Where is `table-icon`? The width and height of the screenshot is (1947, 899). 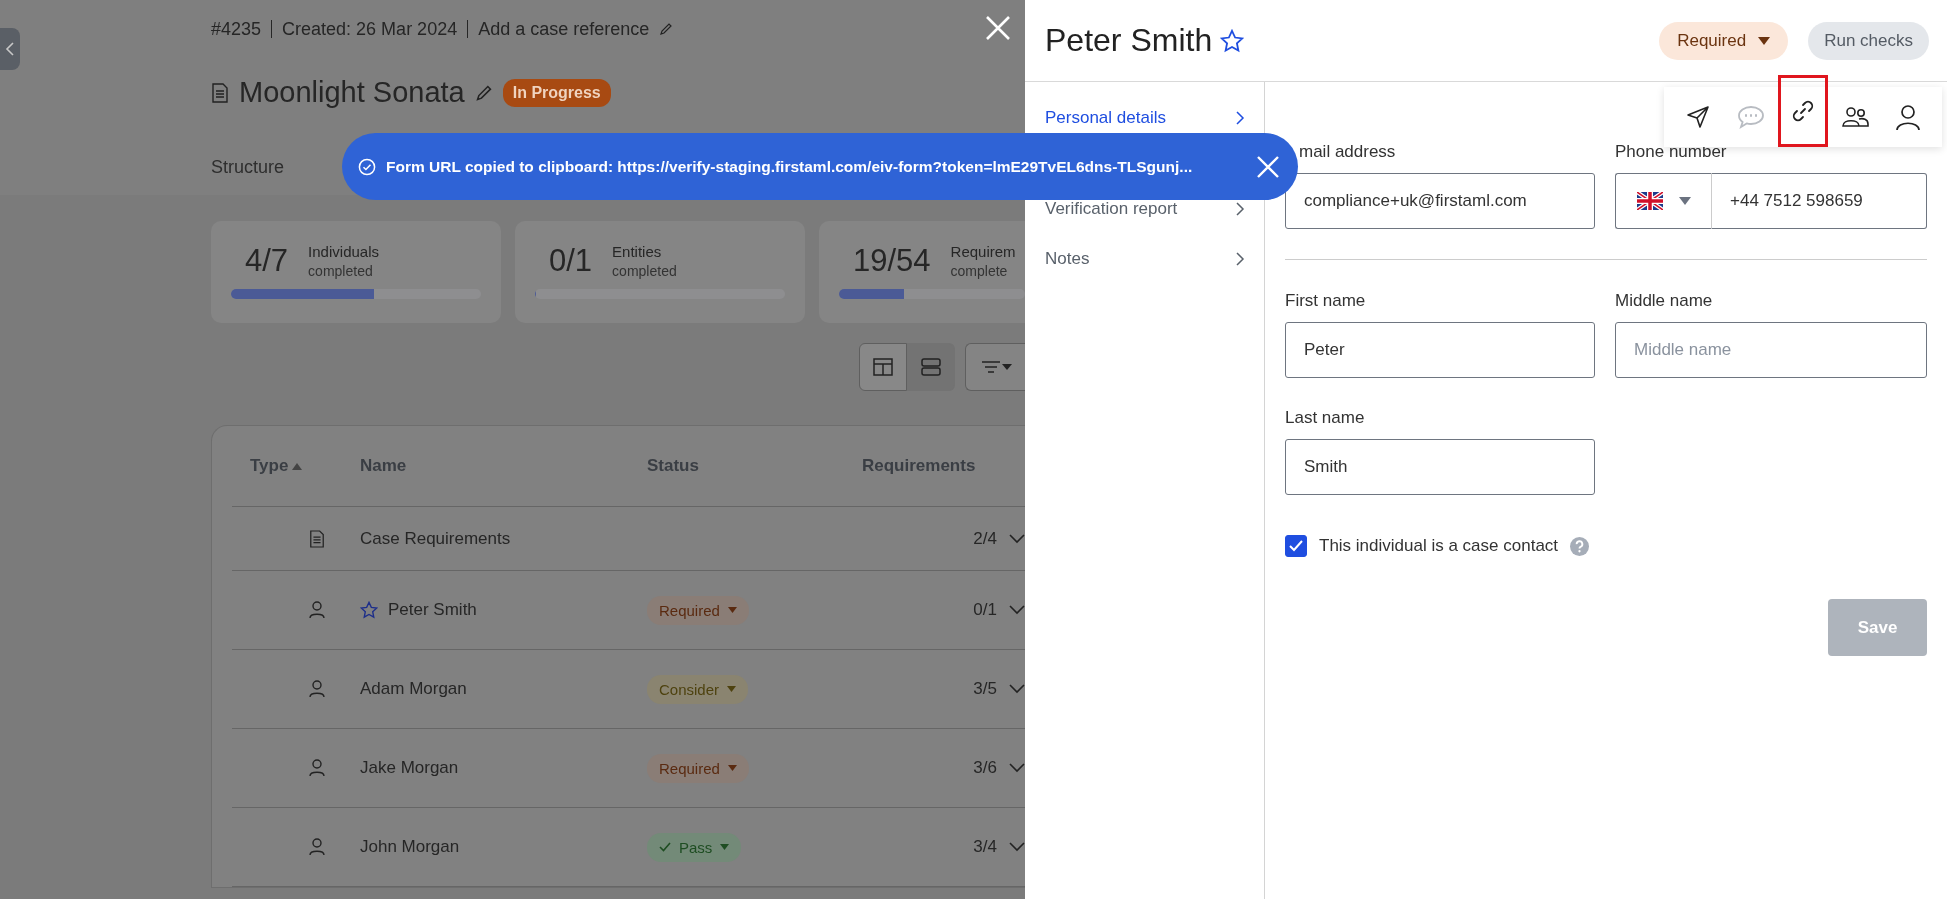 table-icon is located at coordinates (883, 367).